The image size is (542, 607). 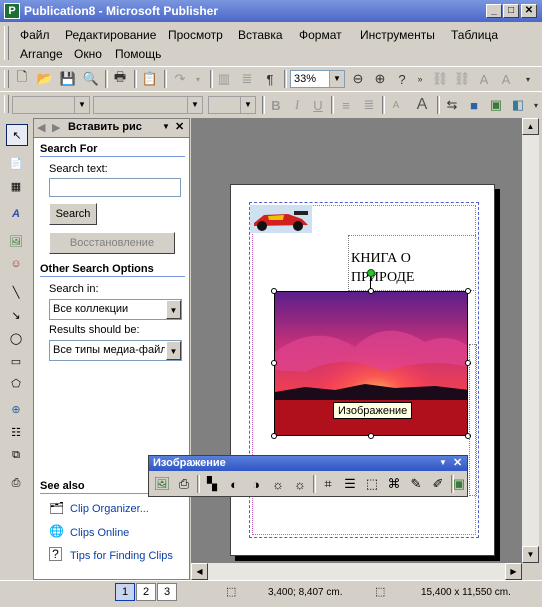 I want to click on bold-icon: B, so click(x=276, y=105).